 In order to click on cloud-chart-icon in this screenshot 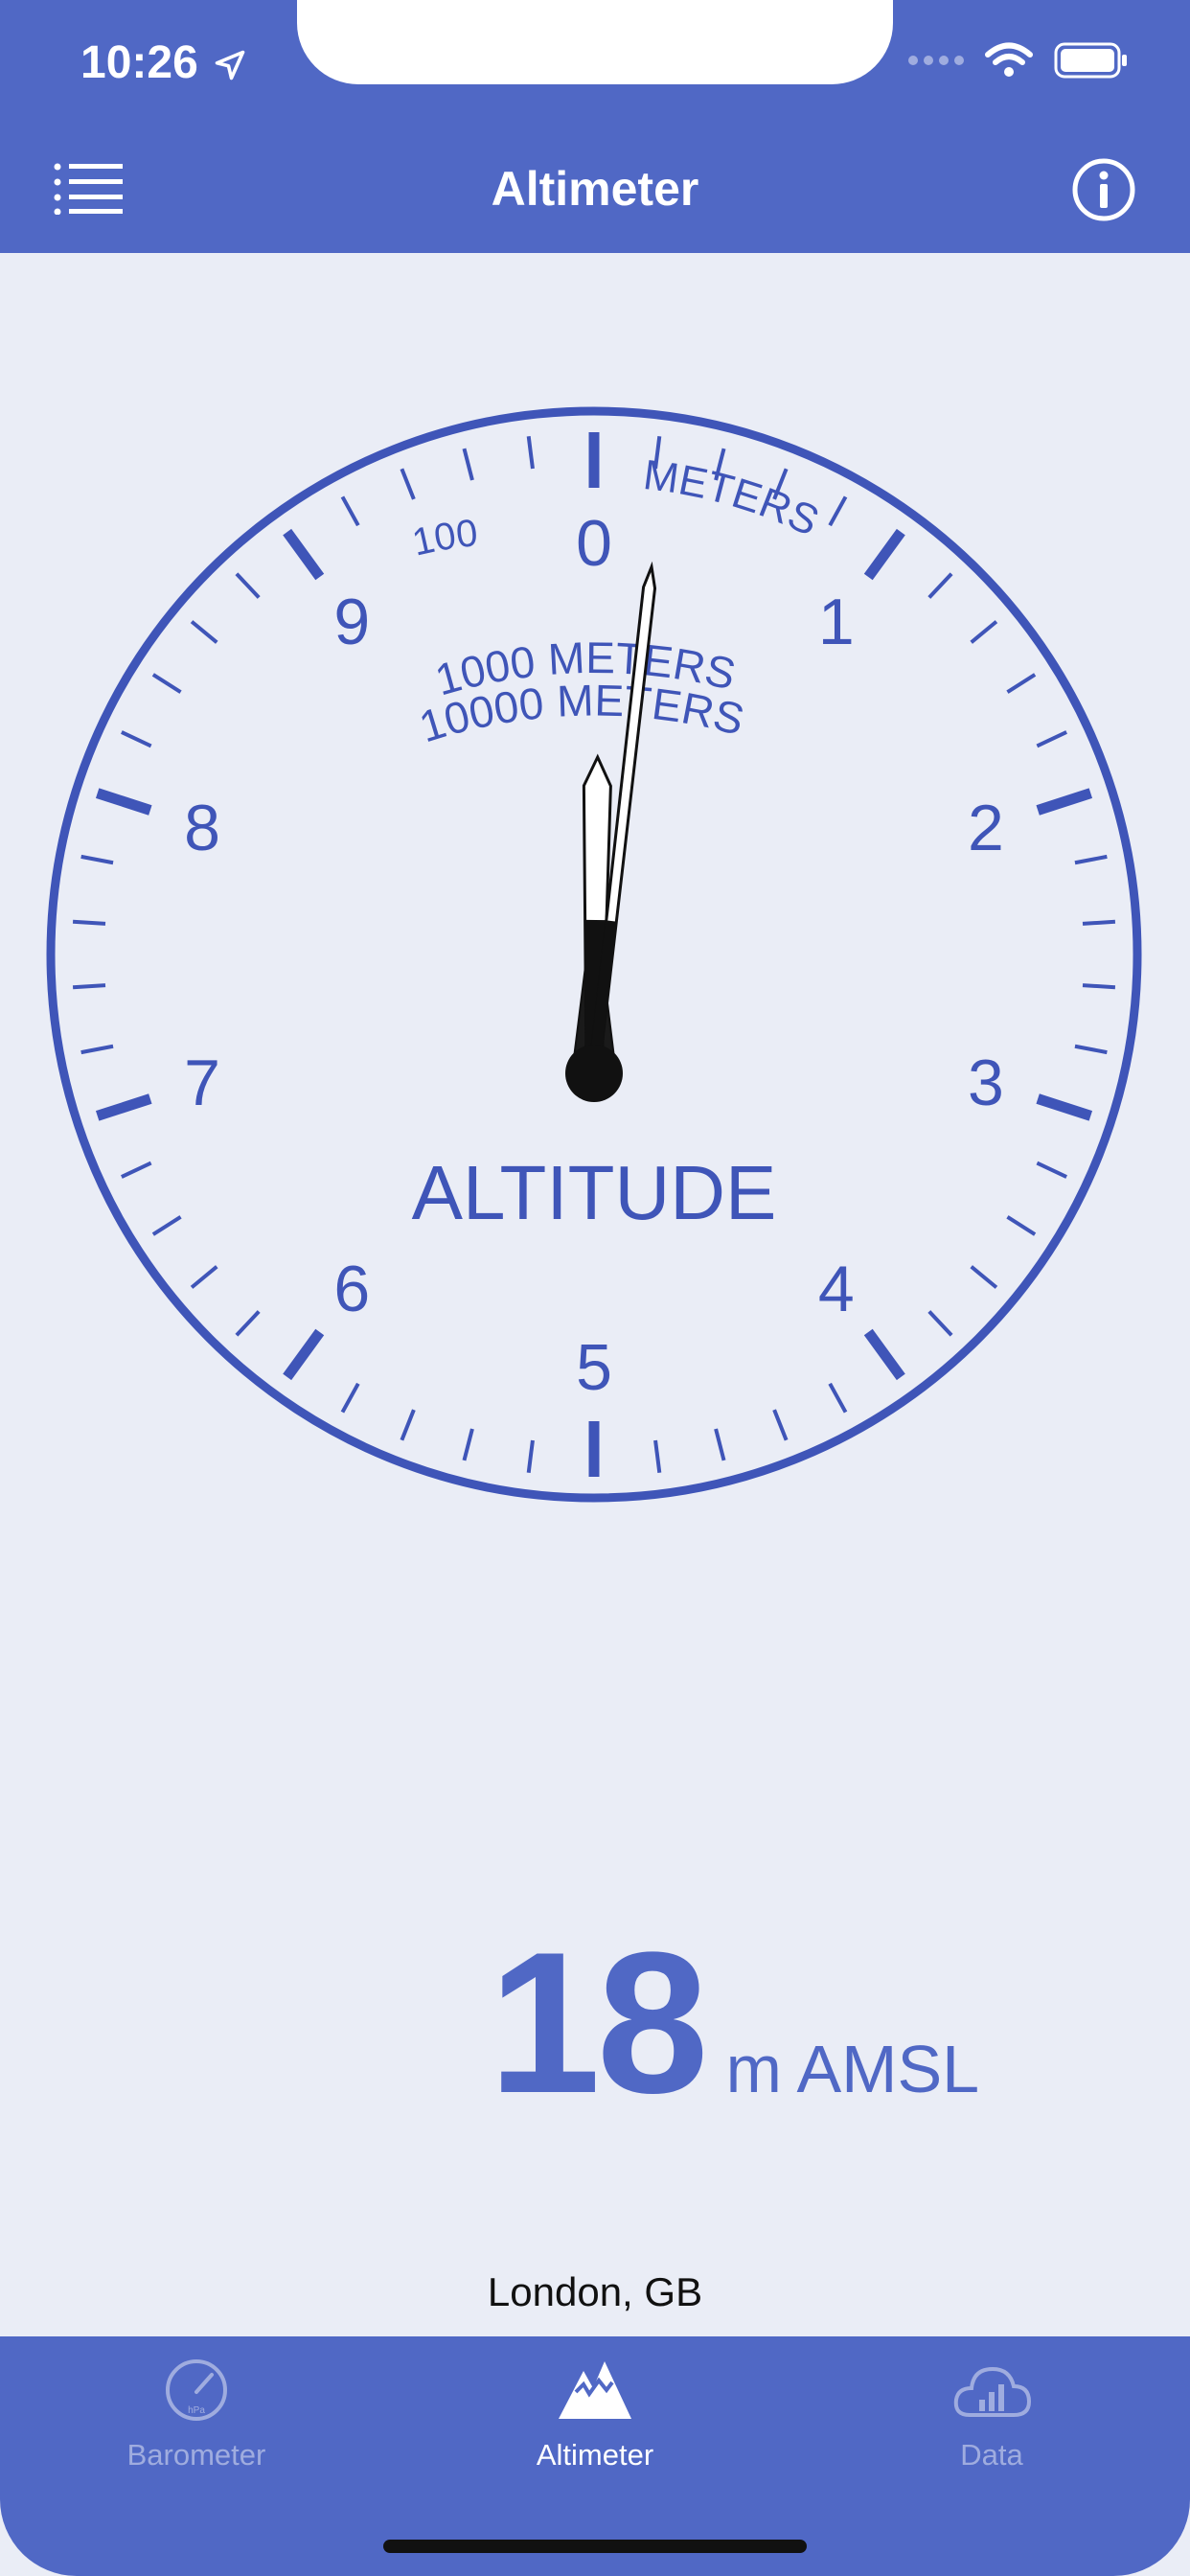, I will do `click(992, 2391)`.